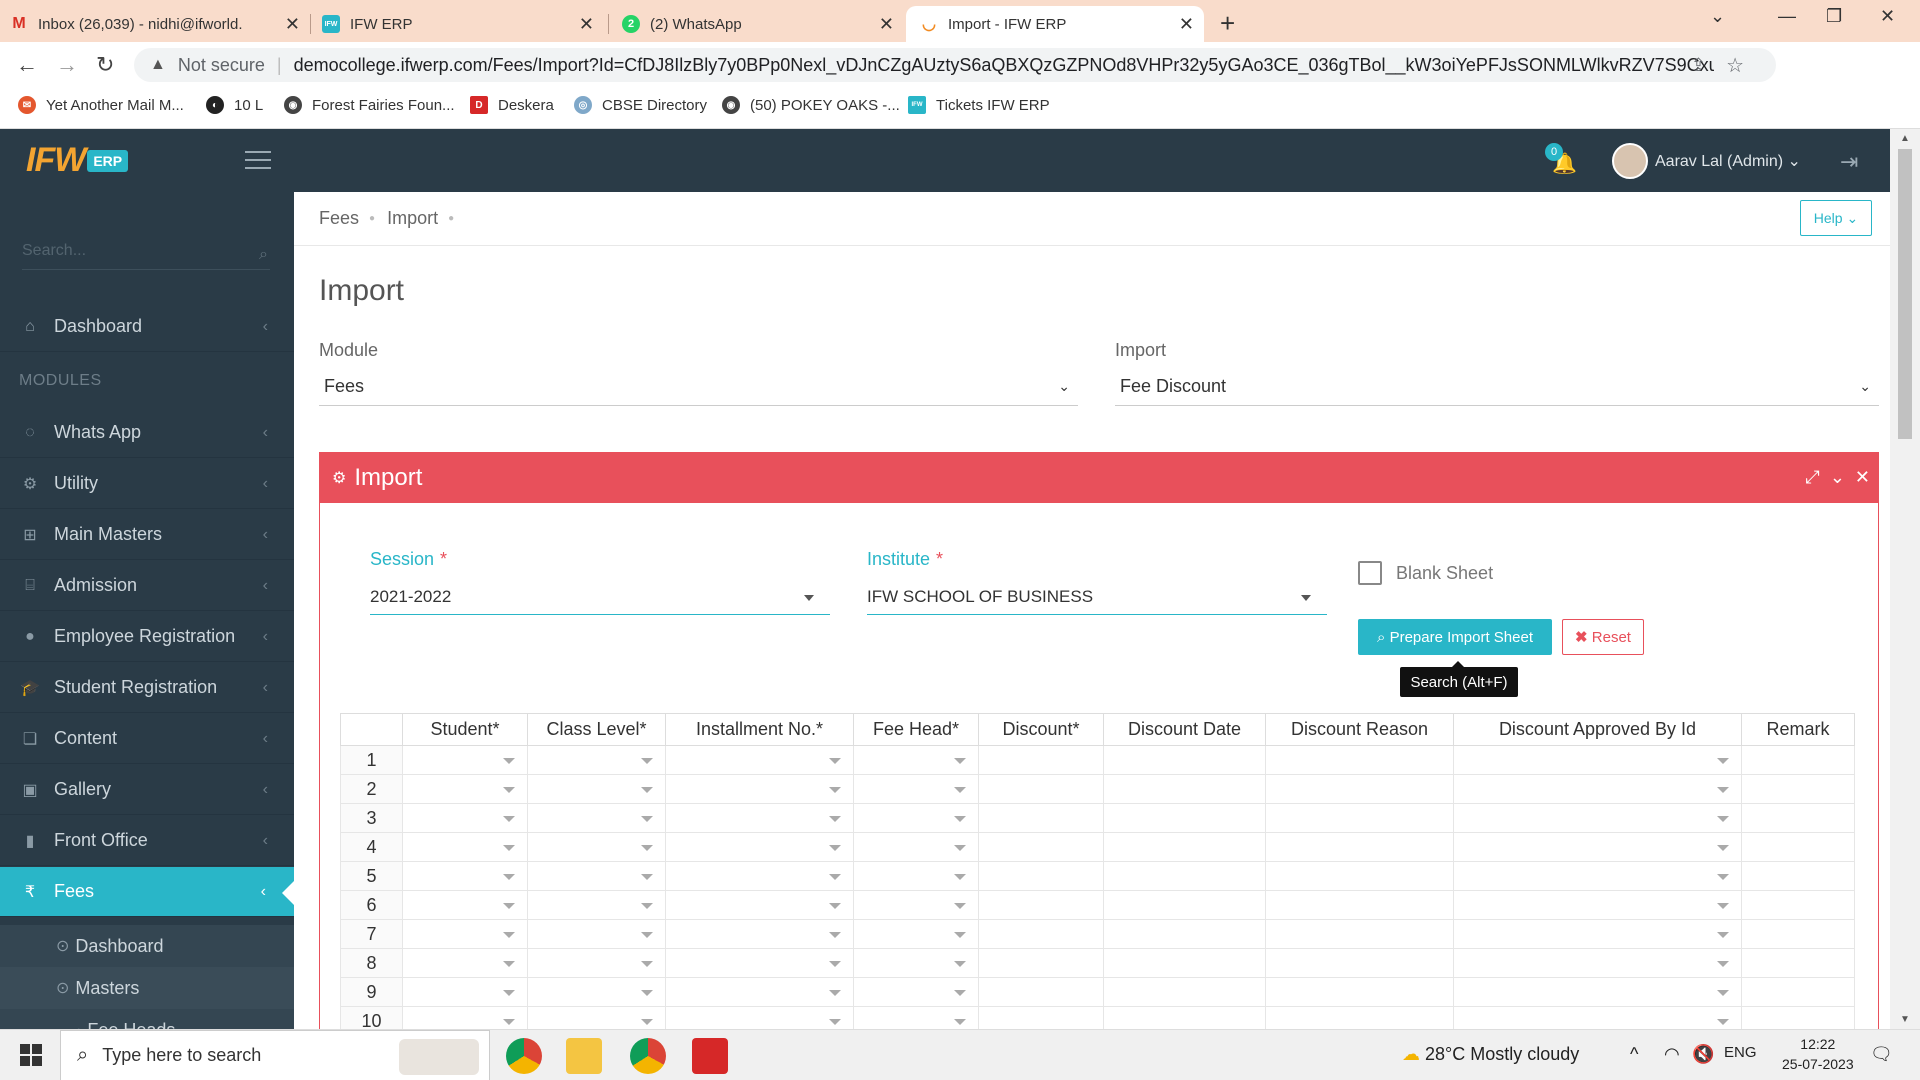 The width and height of the screenshot is (1920, 1080). I want to click on sidebar-search-input: Search... ⌕, so click(146, 256).